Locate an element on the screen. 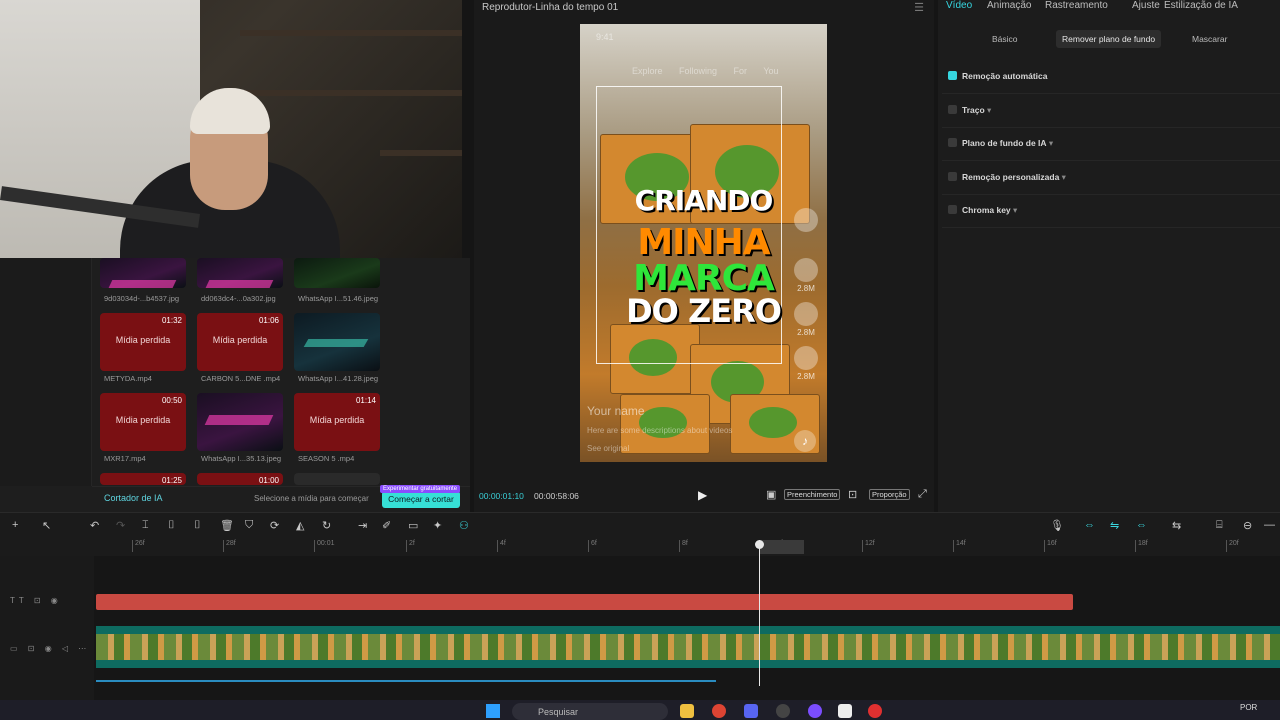 The width and height of the screenshot is (1280, 720). split-icon: ⌶ is located at coordinates (145, 525).